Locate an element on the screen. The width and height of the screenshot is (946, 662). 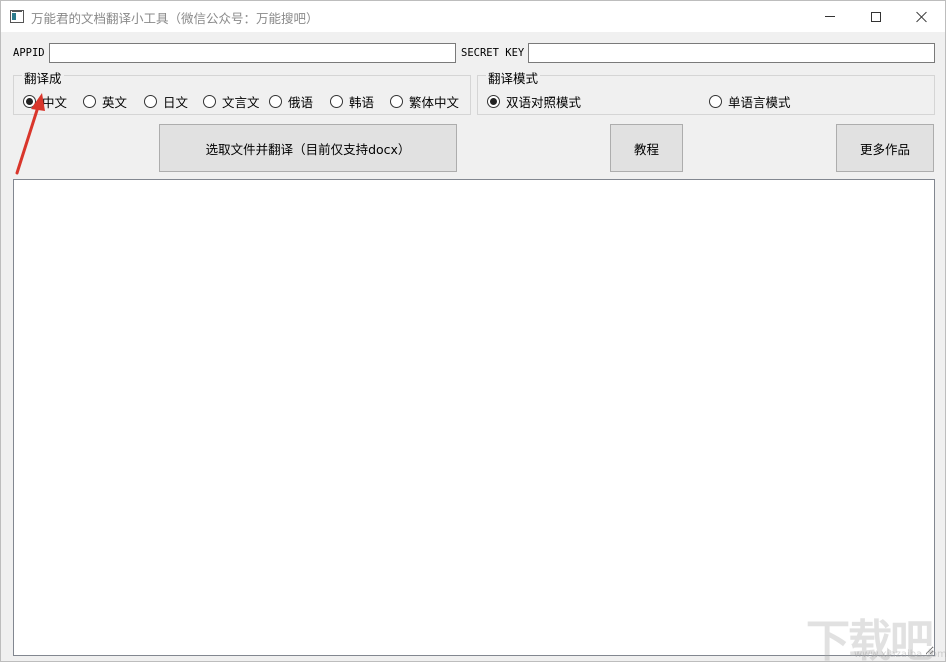
radio-label: 文言文 is located at coordinates (241, 102).